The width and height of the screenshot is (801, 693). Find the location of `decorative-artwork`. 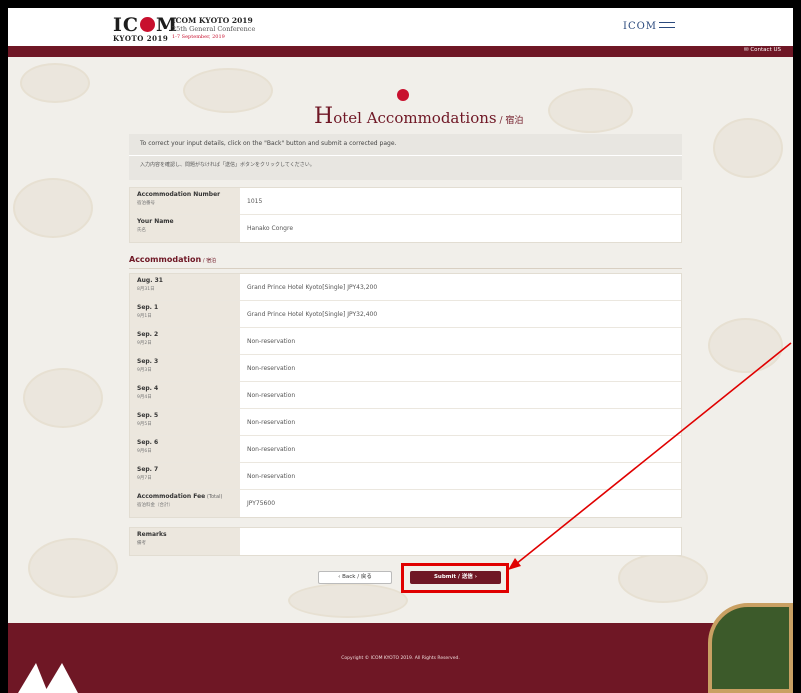

decorative-artwork is located at coordinates (750, 648).